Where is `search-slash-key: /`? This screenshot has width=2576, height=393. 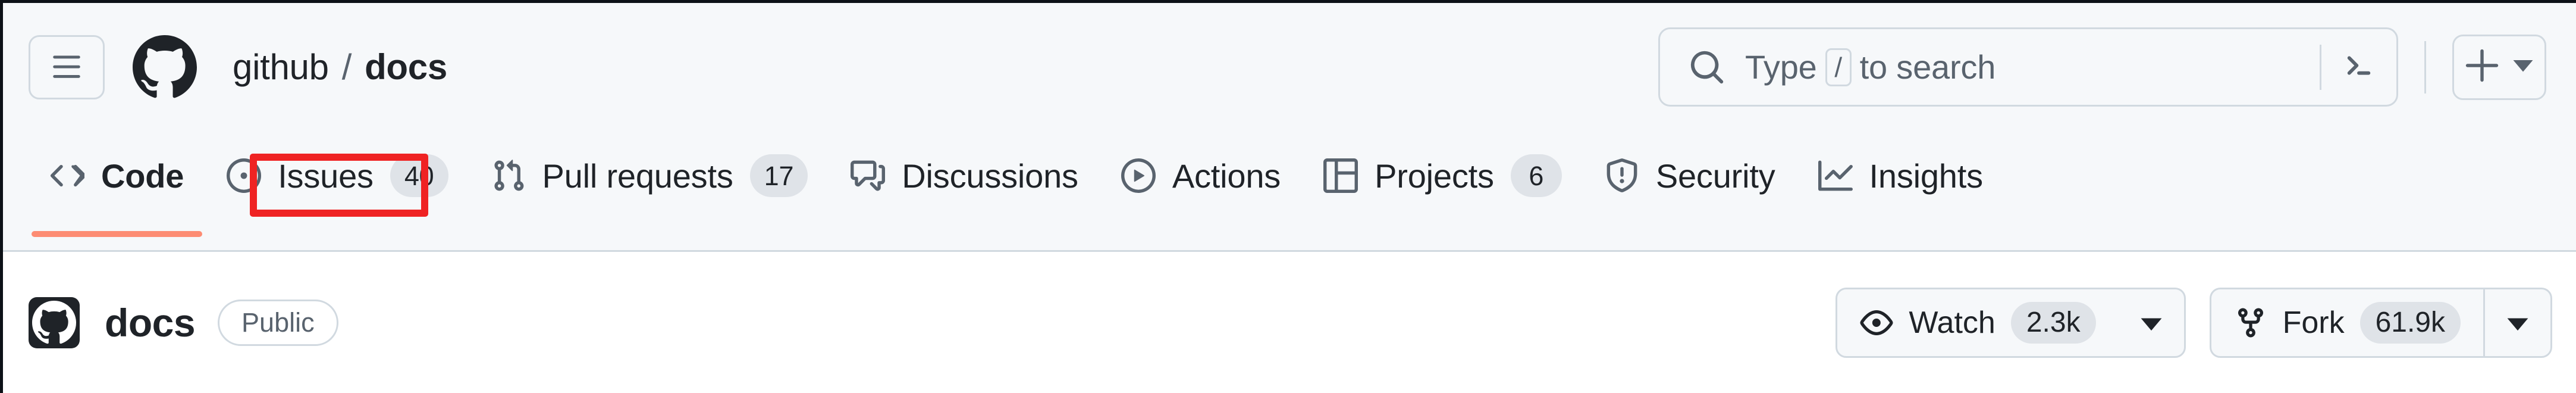
search-slash-key: / is located at coordinates (1838, 67).